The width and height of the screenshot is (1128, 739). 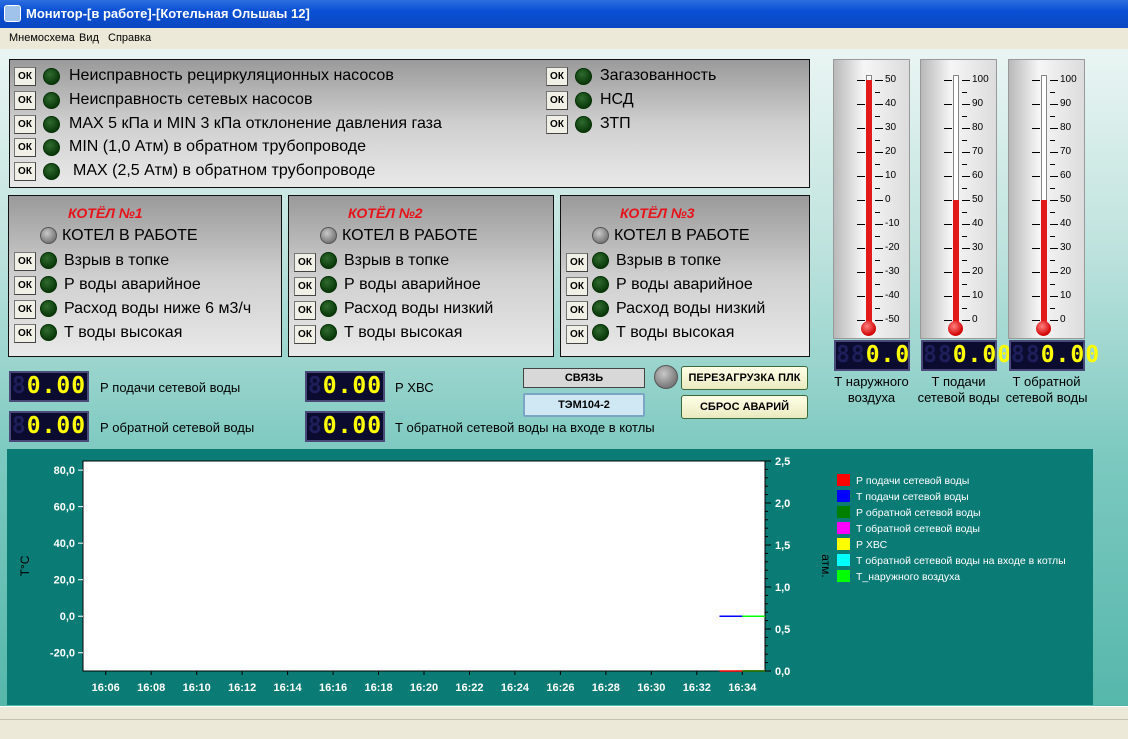 I want to click on menu-view: Вид, so click(x=89, y=38).